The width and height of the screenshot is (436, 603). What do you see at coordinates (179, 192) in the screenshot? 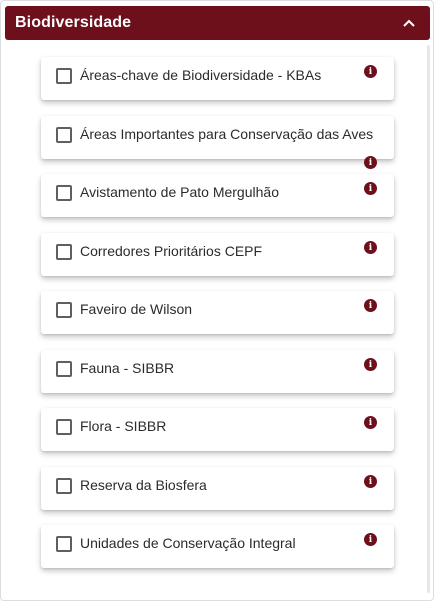
I see `layer-label: Avistamento de Pato Mergulhão` at bounding box center [179, 192].